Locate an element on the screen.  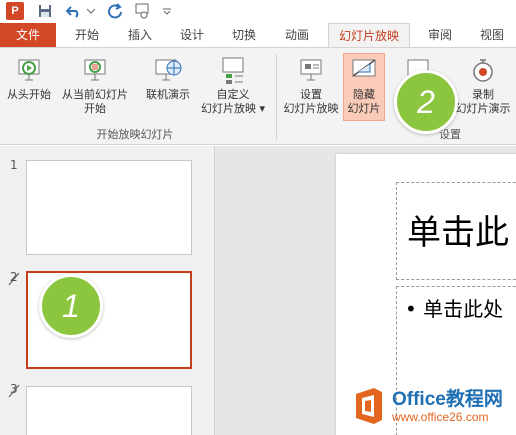
hide-slide-icon is located at coordinates (364, 70).